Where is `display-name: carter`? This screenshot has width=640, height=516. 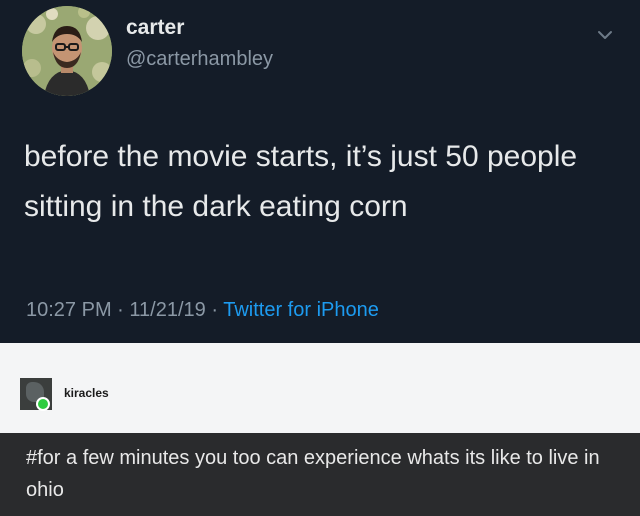
display-name: carter is located at coordinates (155, 28).